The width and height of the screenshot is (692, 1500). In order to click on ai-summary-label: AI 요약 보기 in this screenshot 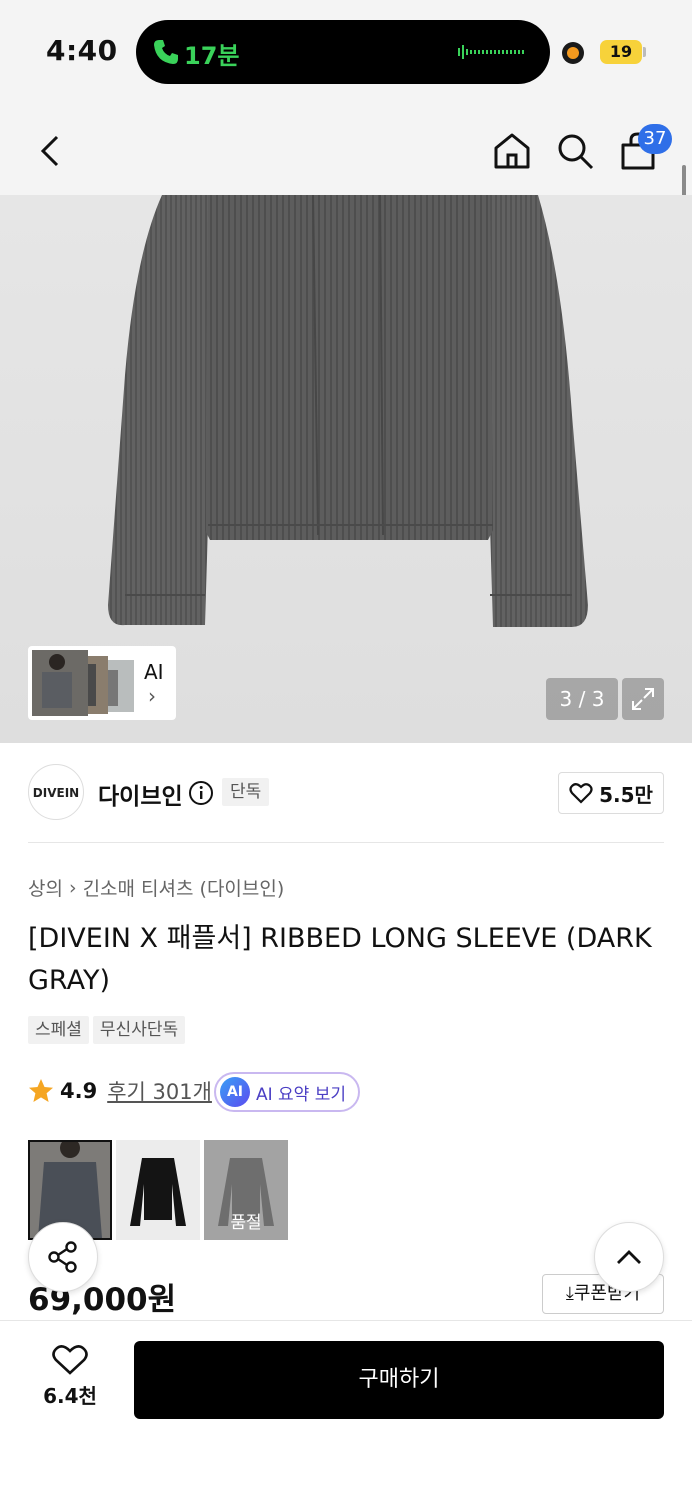, I will do `click(301, 1094)`.